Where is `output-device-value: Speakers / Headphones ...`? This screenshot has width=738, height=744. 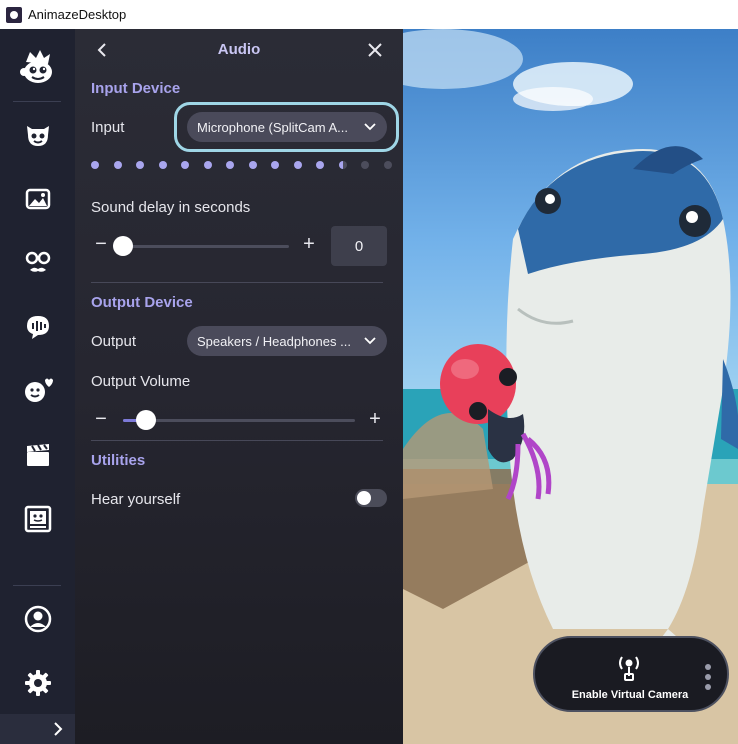
output-device-value: Speakers / Headphones ... is located at coordinates (274, 341).